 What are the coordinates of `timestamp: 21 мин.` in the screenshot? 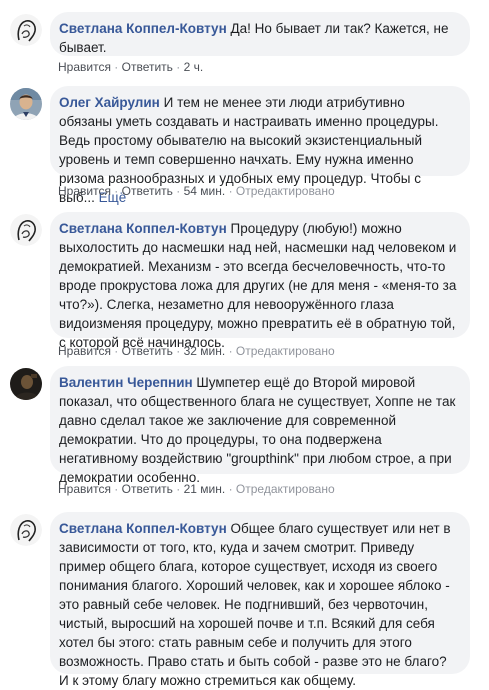 It's located at (205, 489).